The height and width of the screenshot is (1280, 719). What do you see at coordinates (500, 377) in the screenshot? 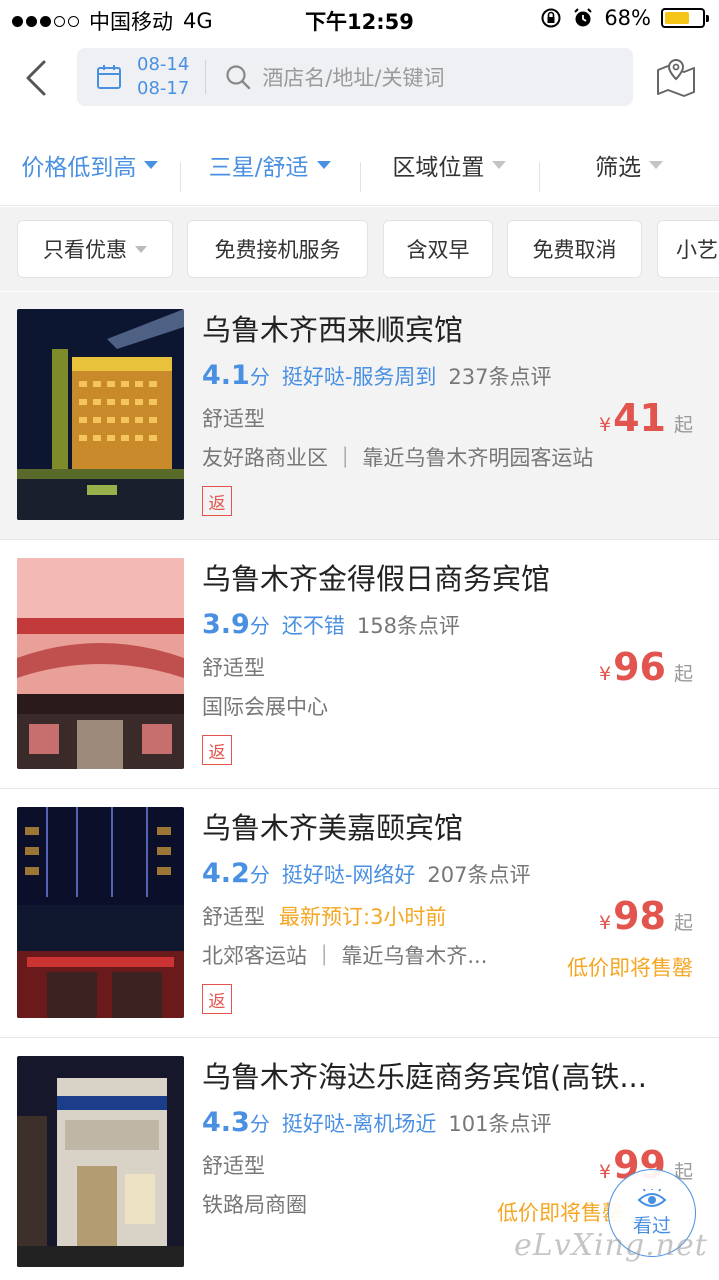
I see `review-count: 237条点评` at bounding box center [500, 377].